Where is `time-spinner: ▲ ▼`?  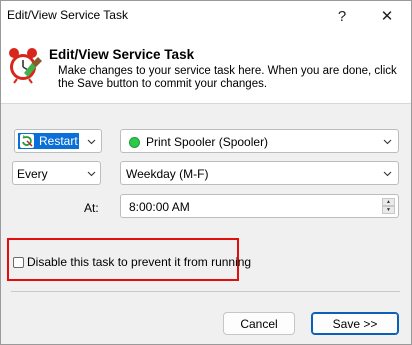 time-spinner: ▲ ▼ is located at coordinates (388, 206).